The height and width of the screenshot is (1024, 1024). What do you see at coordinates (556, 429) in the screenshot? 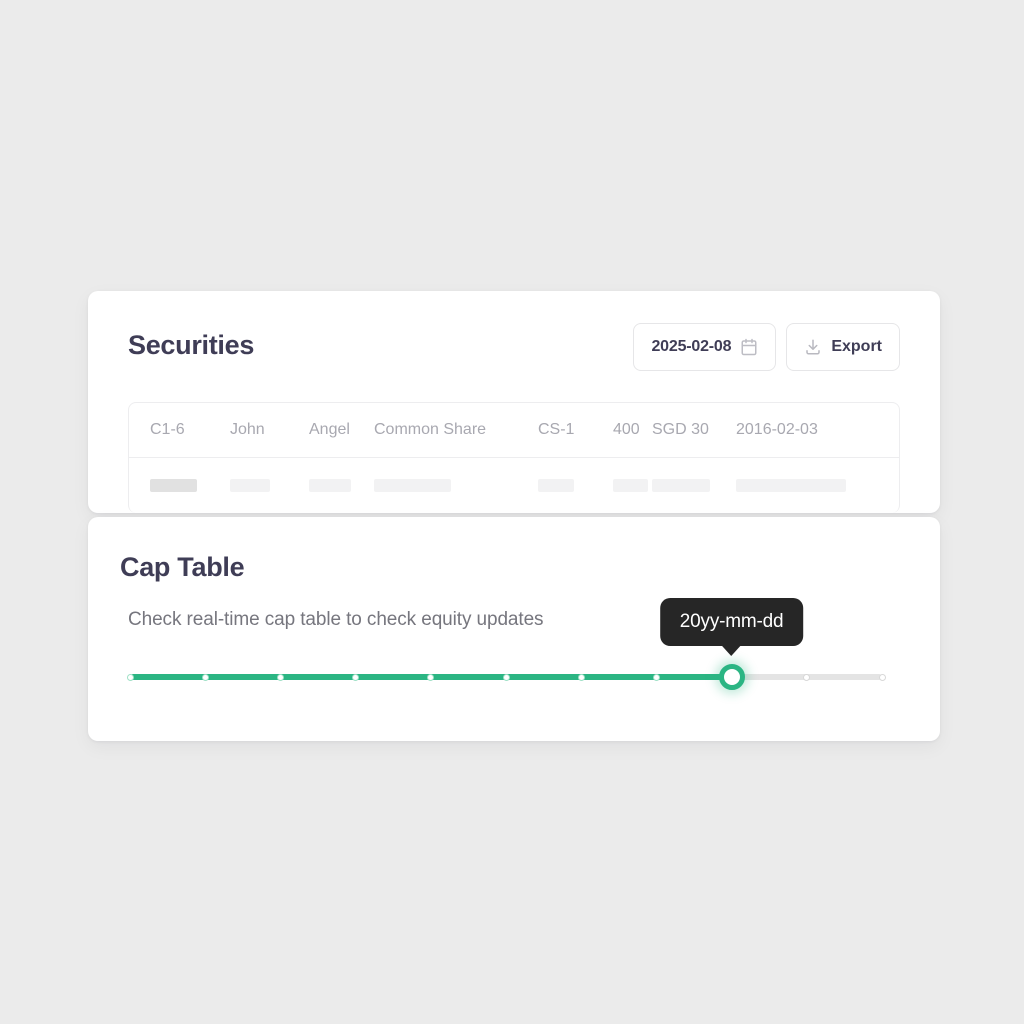
I see `table-cell: CS-1` at bounding box center [556, 429].